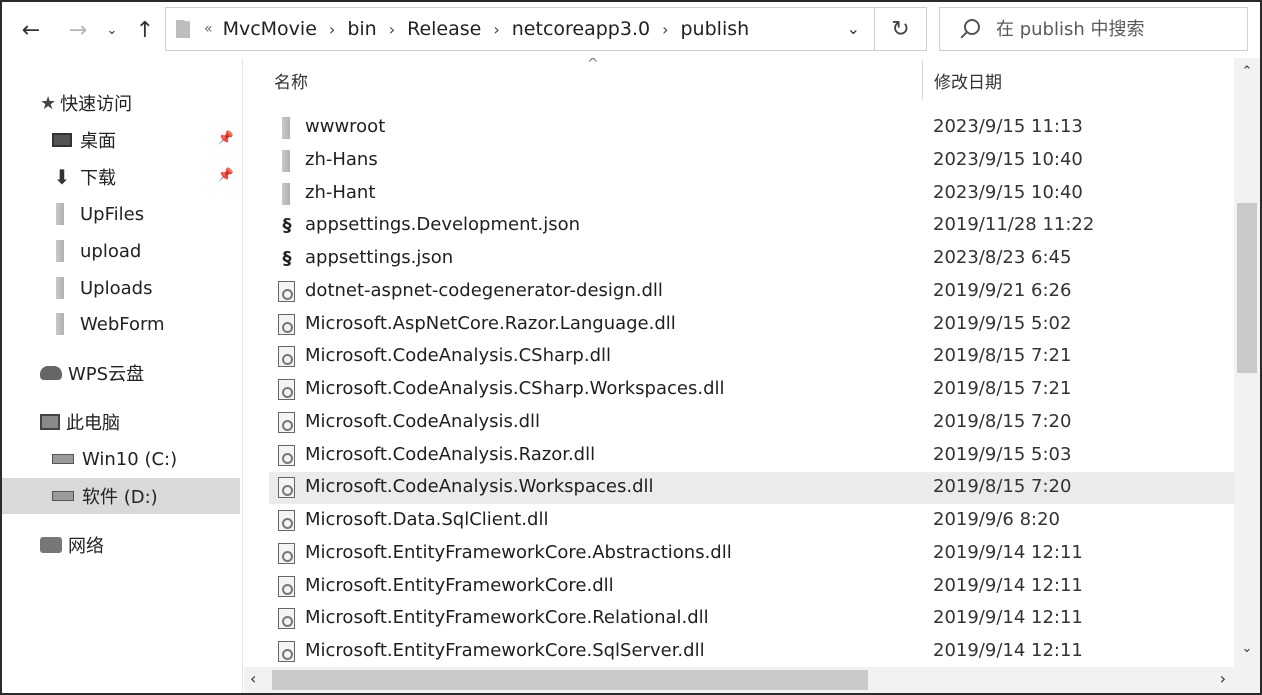 This screenshot has width=1262, height=695. What do you see at coordinates (1223, 678) in the screenshot?
I see `scroll-right-arrow-icon: ›` at bounding box center [1223, 678].